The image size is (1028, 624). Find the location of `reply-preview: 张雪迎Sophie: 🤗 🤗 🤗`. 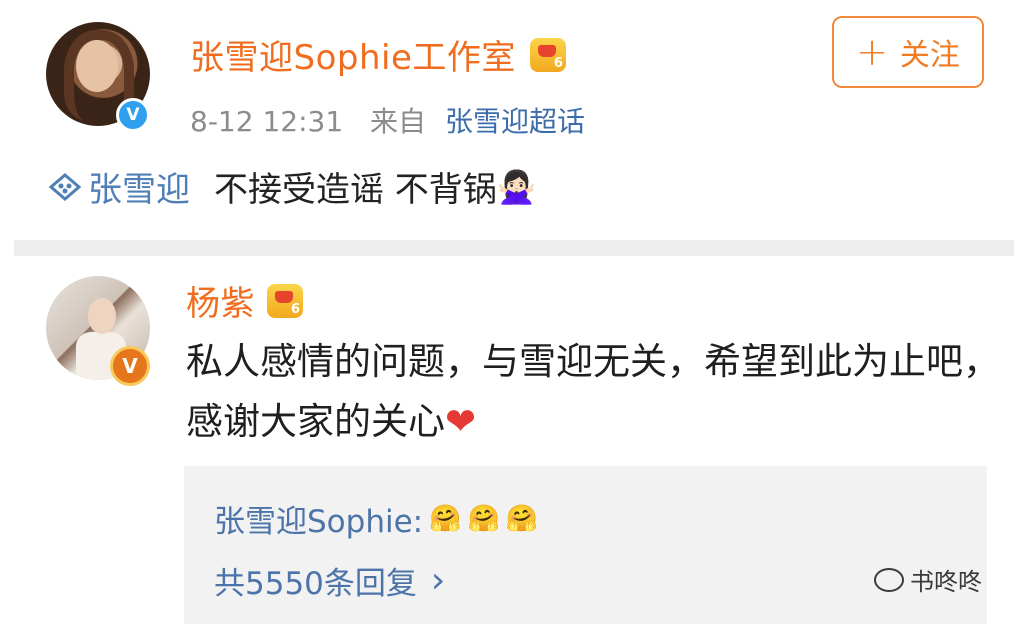

reply-preview: 张雪迎Sophie: 🤗 🤗 🤗 is located at coordinates (376, 518).